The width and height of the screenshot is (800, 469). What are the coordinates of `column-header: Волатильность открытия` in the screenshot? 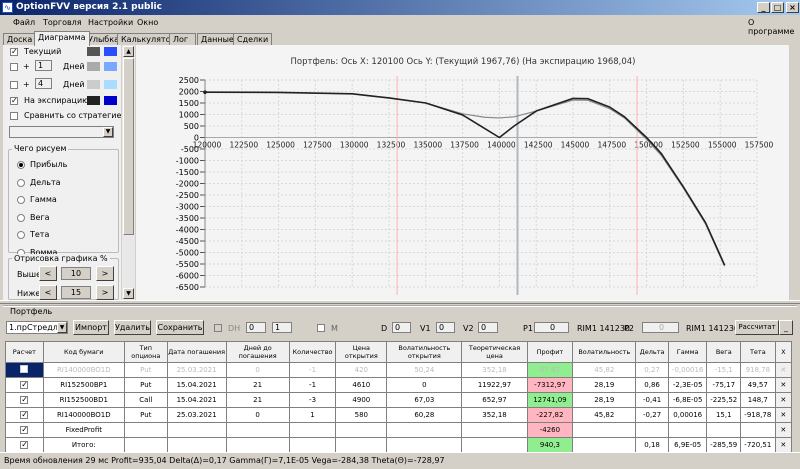 It's located at (424, 352).